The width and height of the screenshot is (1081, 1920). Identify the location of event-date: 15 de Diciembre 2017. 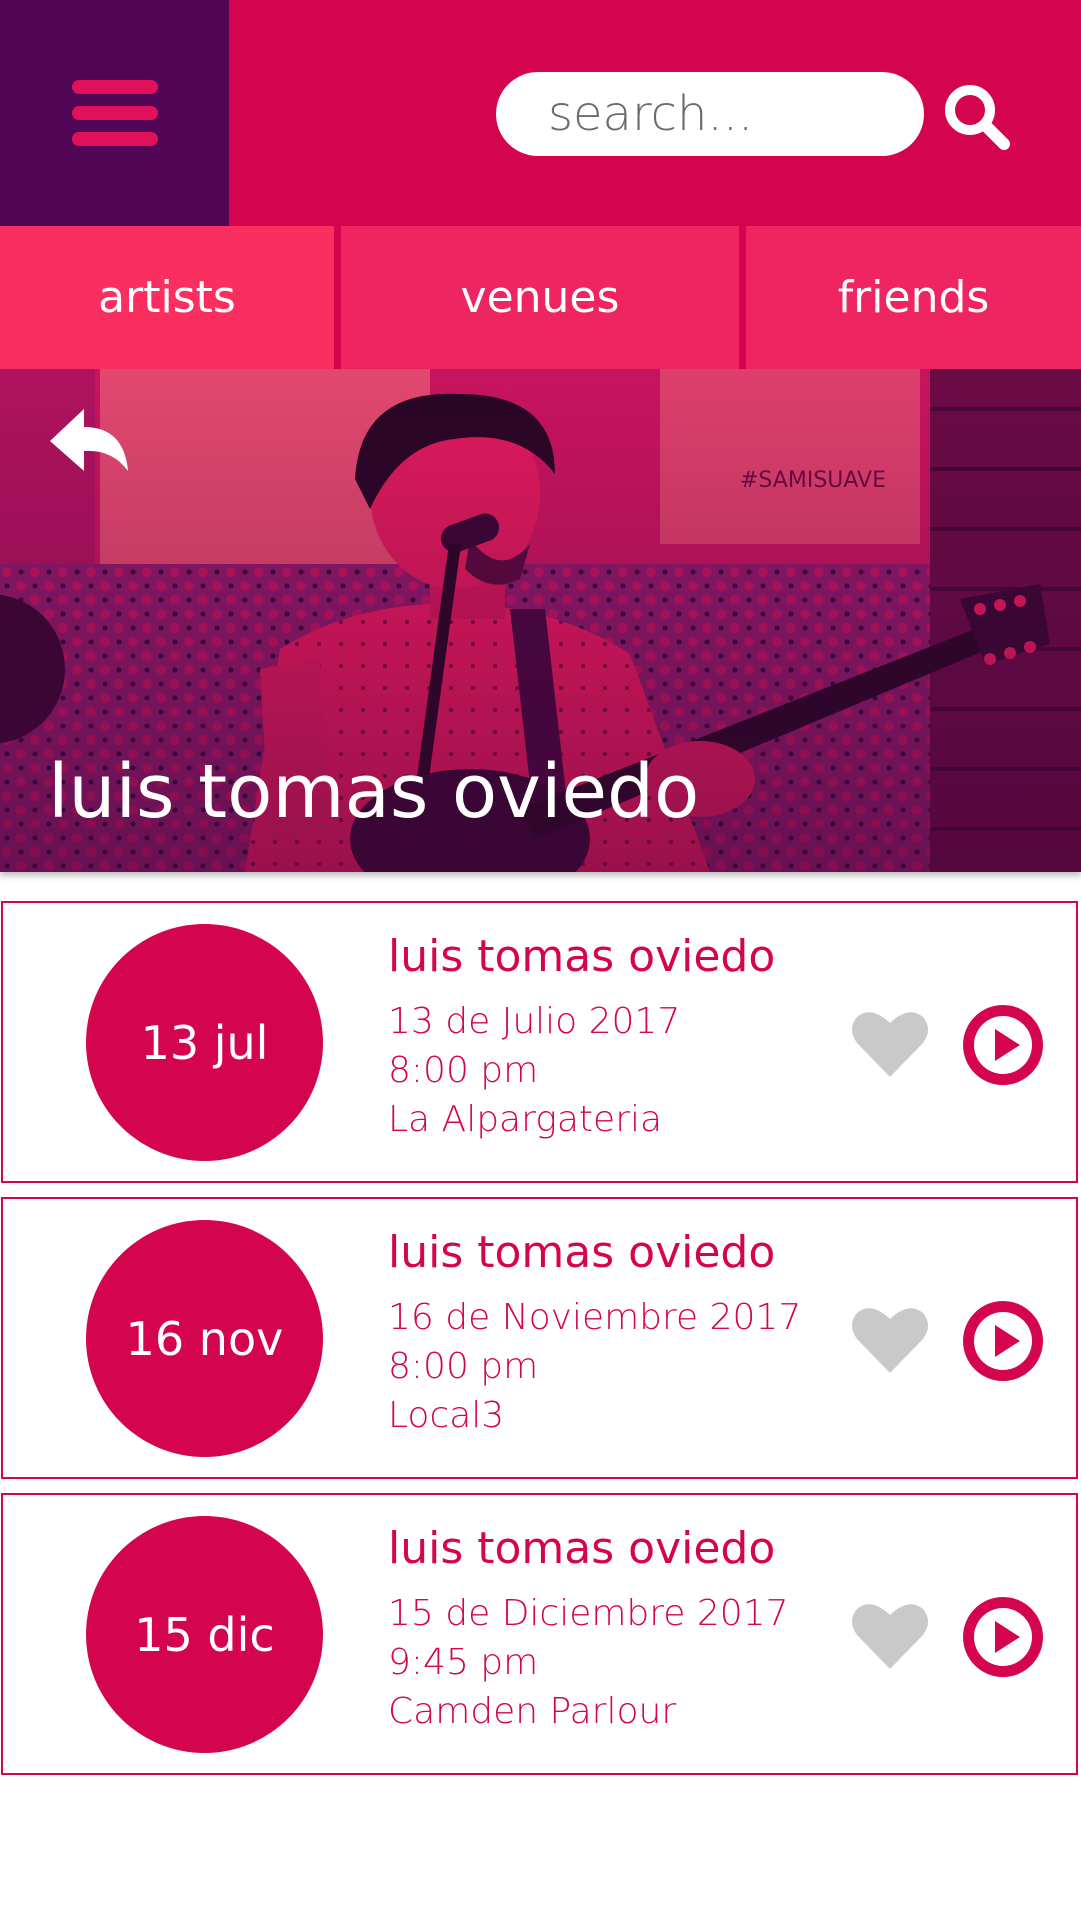
(588, 1613).